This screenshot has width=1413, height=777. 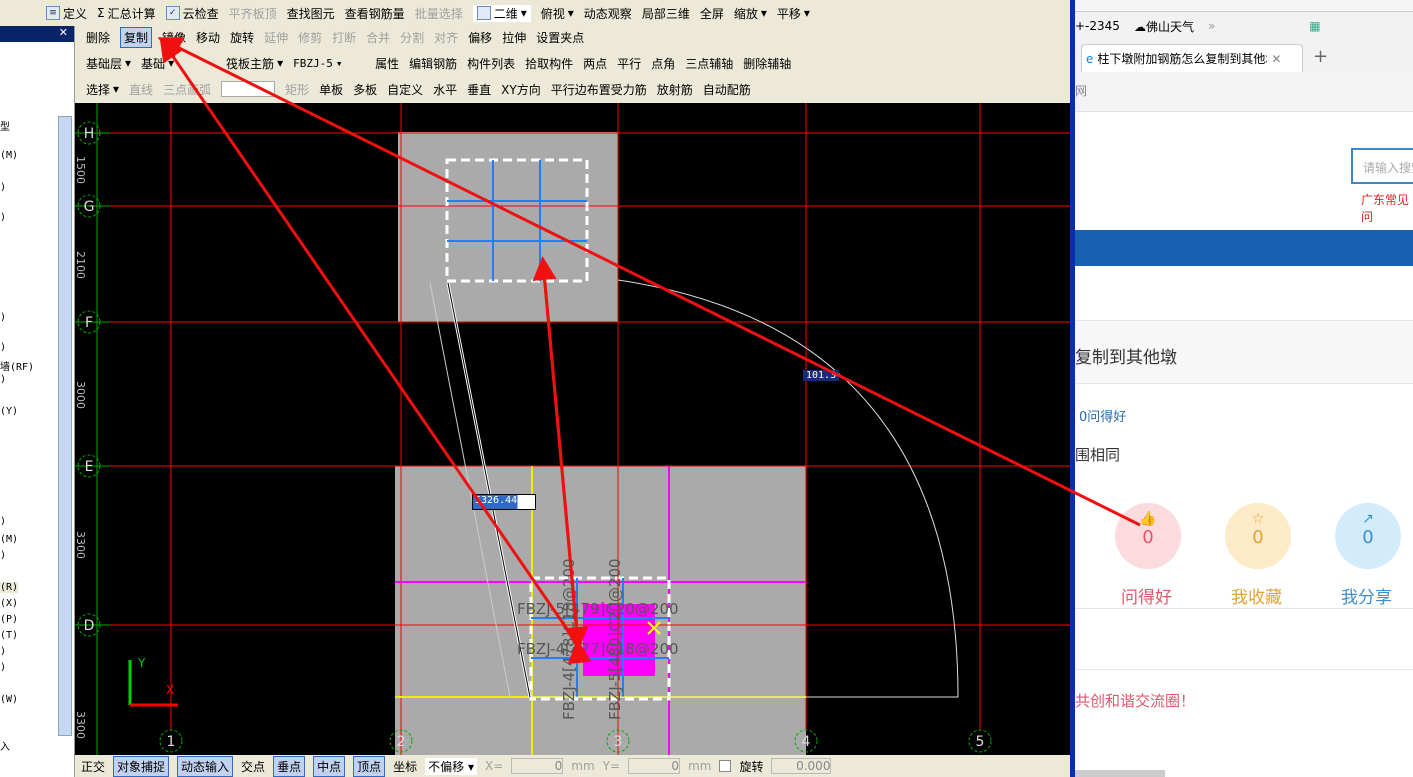 I want to click on custom-button: 自定义, so click(x=405, y=89).